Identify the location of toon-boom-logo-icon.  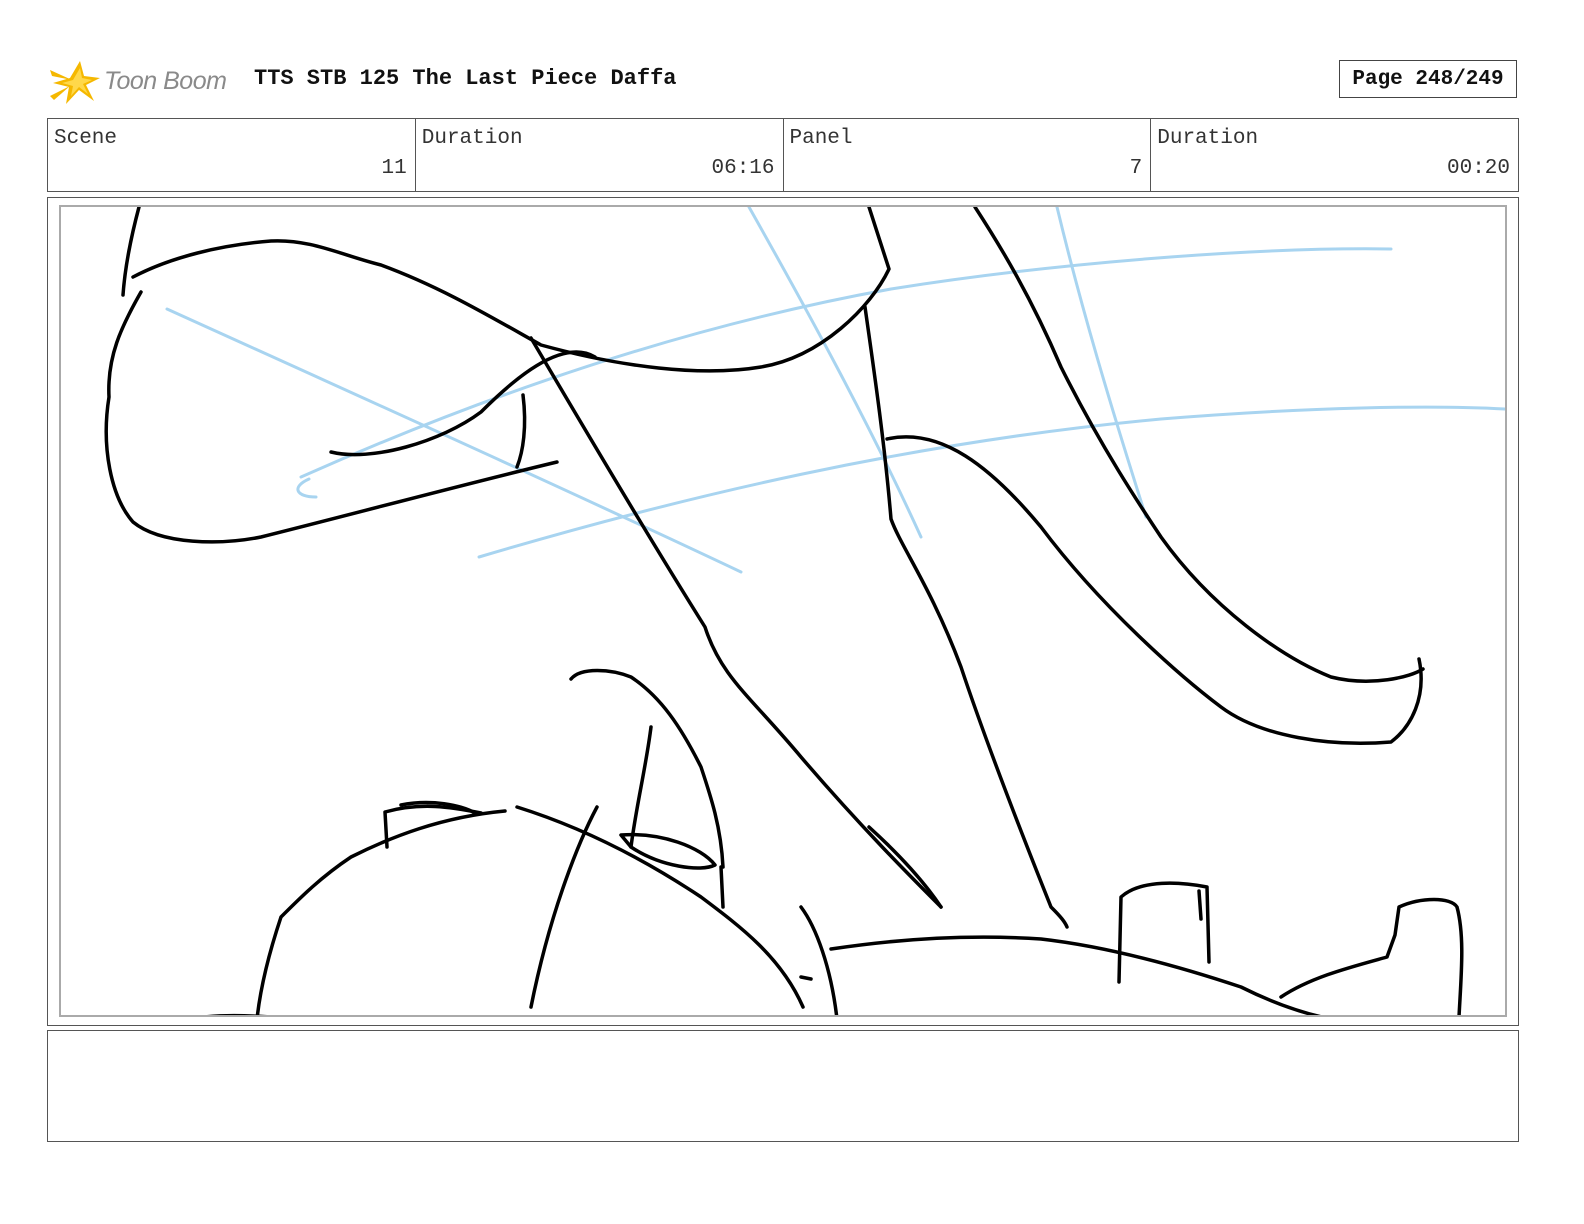
(75, 82).